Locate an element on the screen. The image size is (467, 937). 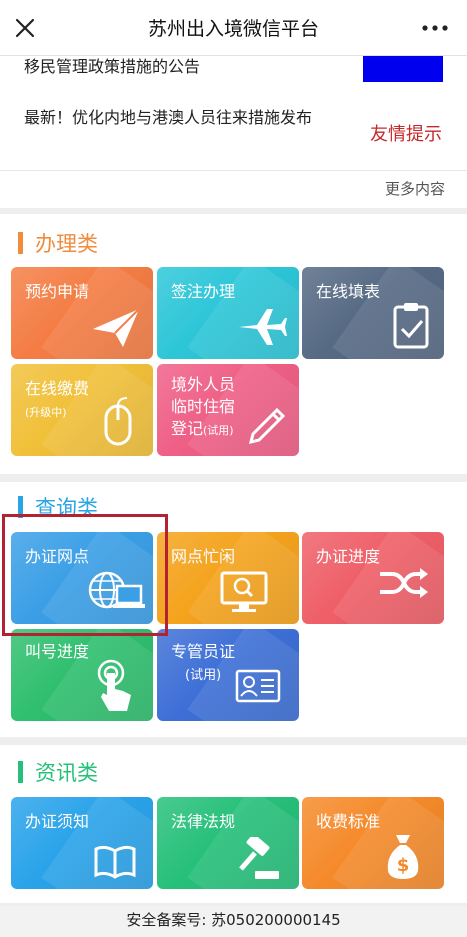
tile-label-line: 临时住宿 is located at coordinates (203, 406).